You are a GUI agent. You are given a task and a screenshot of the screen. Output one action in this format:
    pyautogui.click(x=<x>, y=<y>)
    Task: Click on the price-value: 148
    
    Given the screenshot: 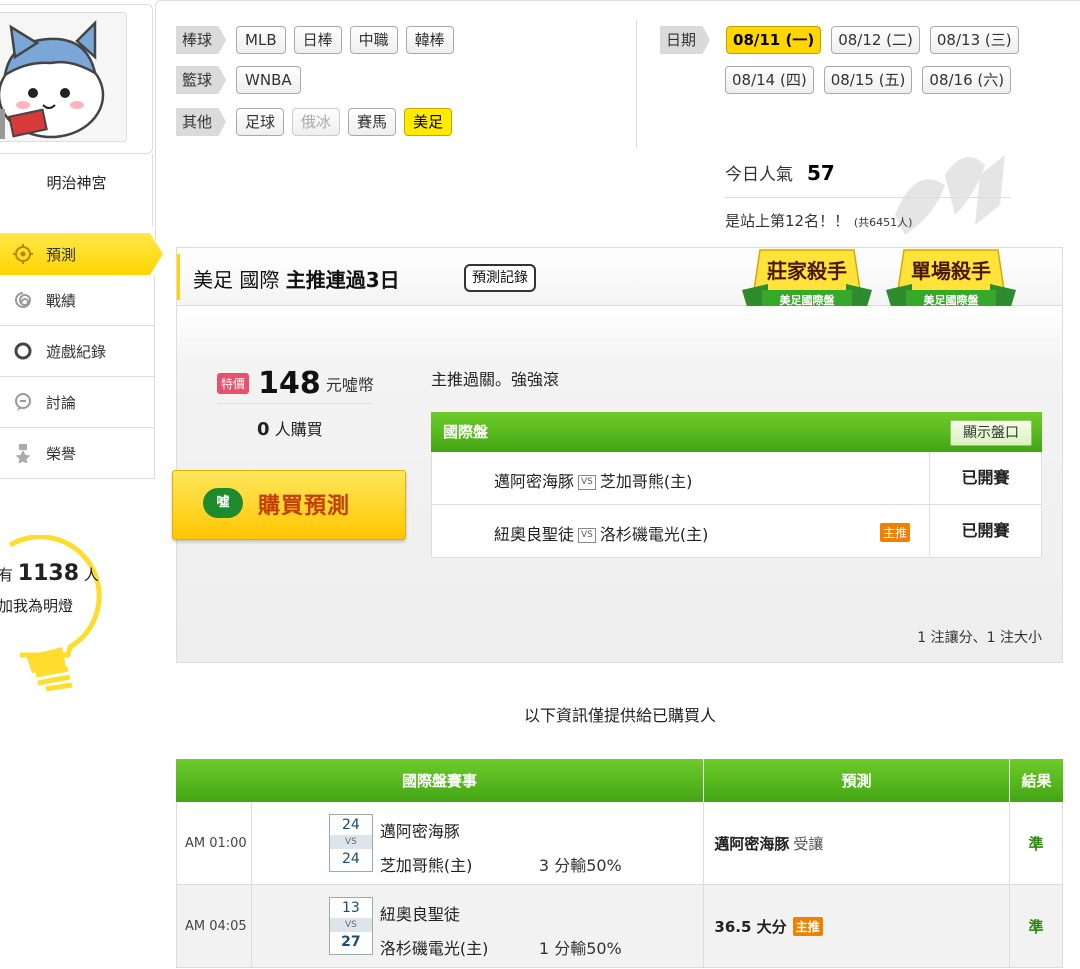 What is the action you would take?
    pyautogui.click(x=289, y=383)
    